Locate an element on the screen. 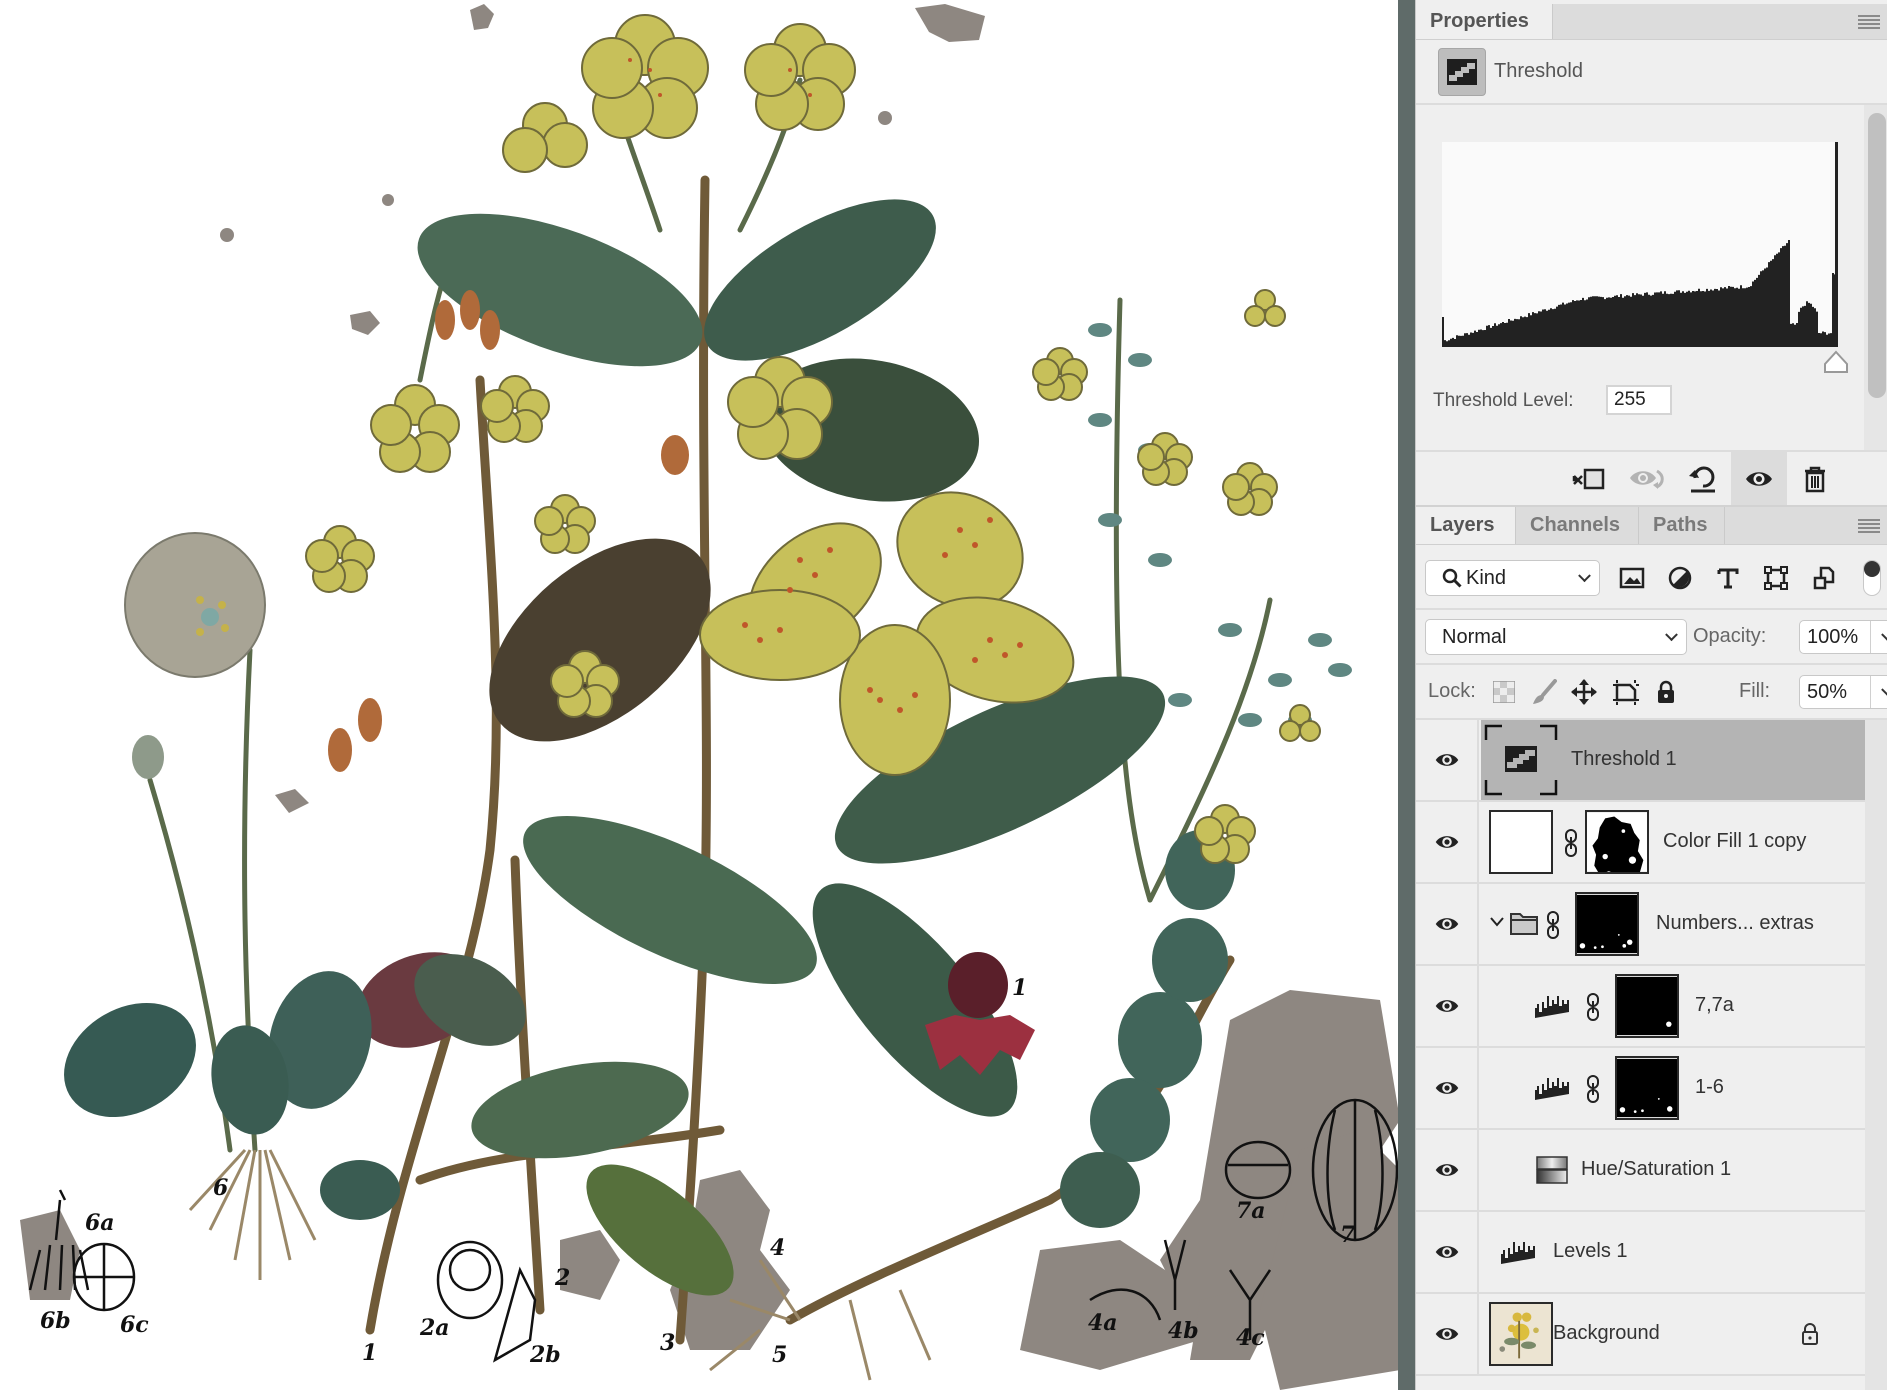  view-previous-state-button is located at coordinates (1647, 478).